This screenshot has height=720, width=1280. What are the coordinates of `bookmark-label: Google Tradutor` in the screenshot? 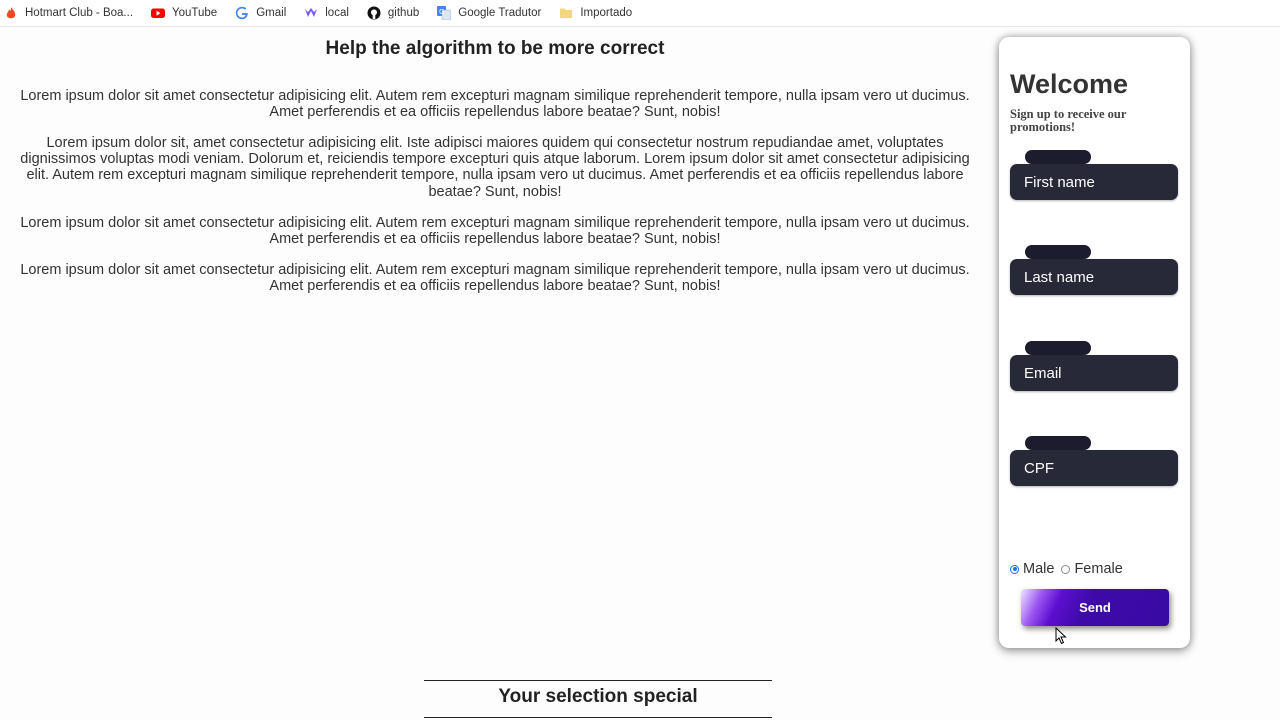 It's located at (500, 13).